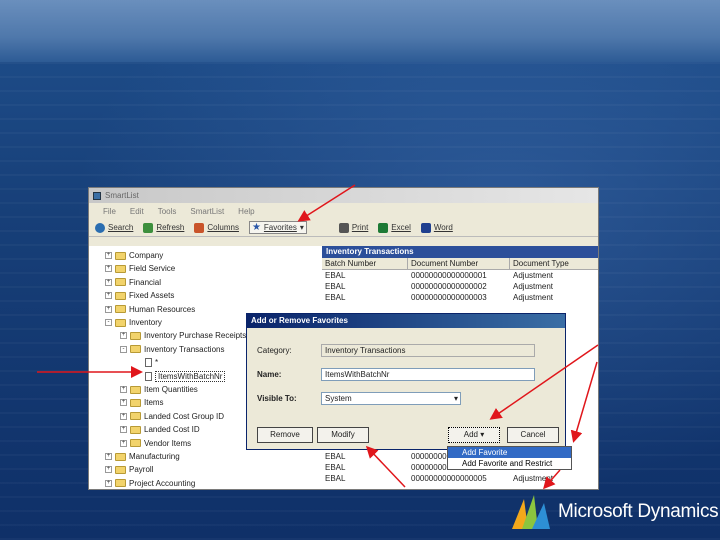 Image resolution: width=720 pixels, height=540 pixels. I want to click on add-button: Add ▾, so click(474, 435).